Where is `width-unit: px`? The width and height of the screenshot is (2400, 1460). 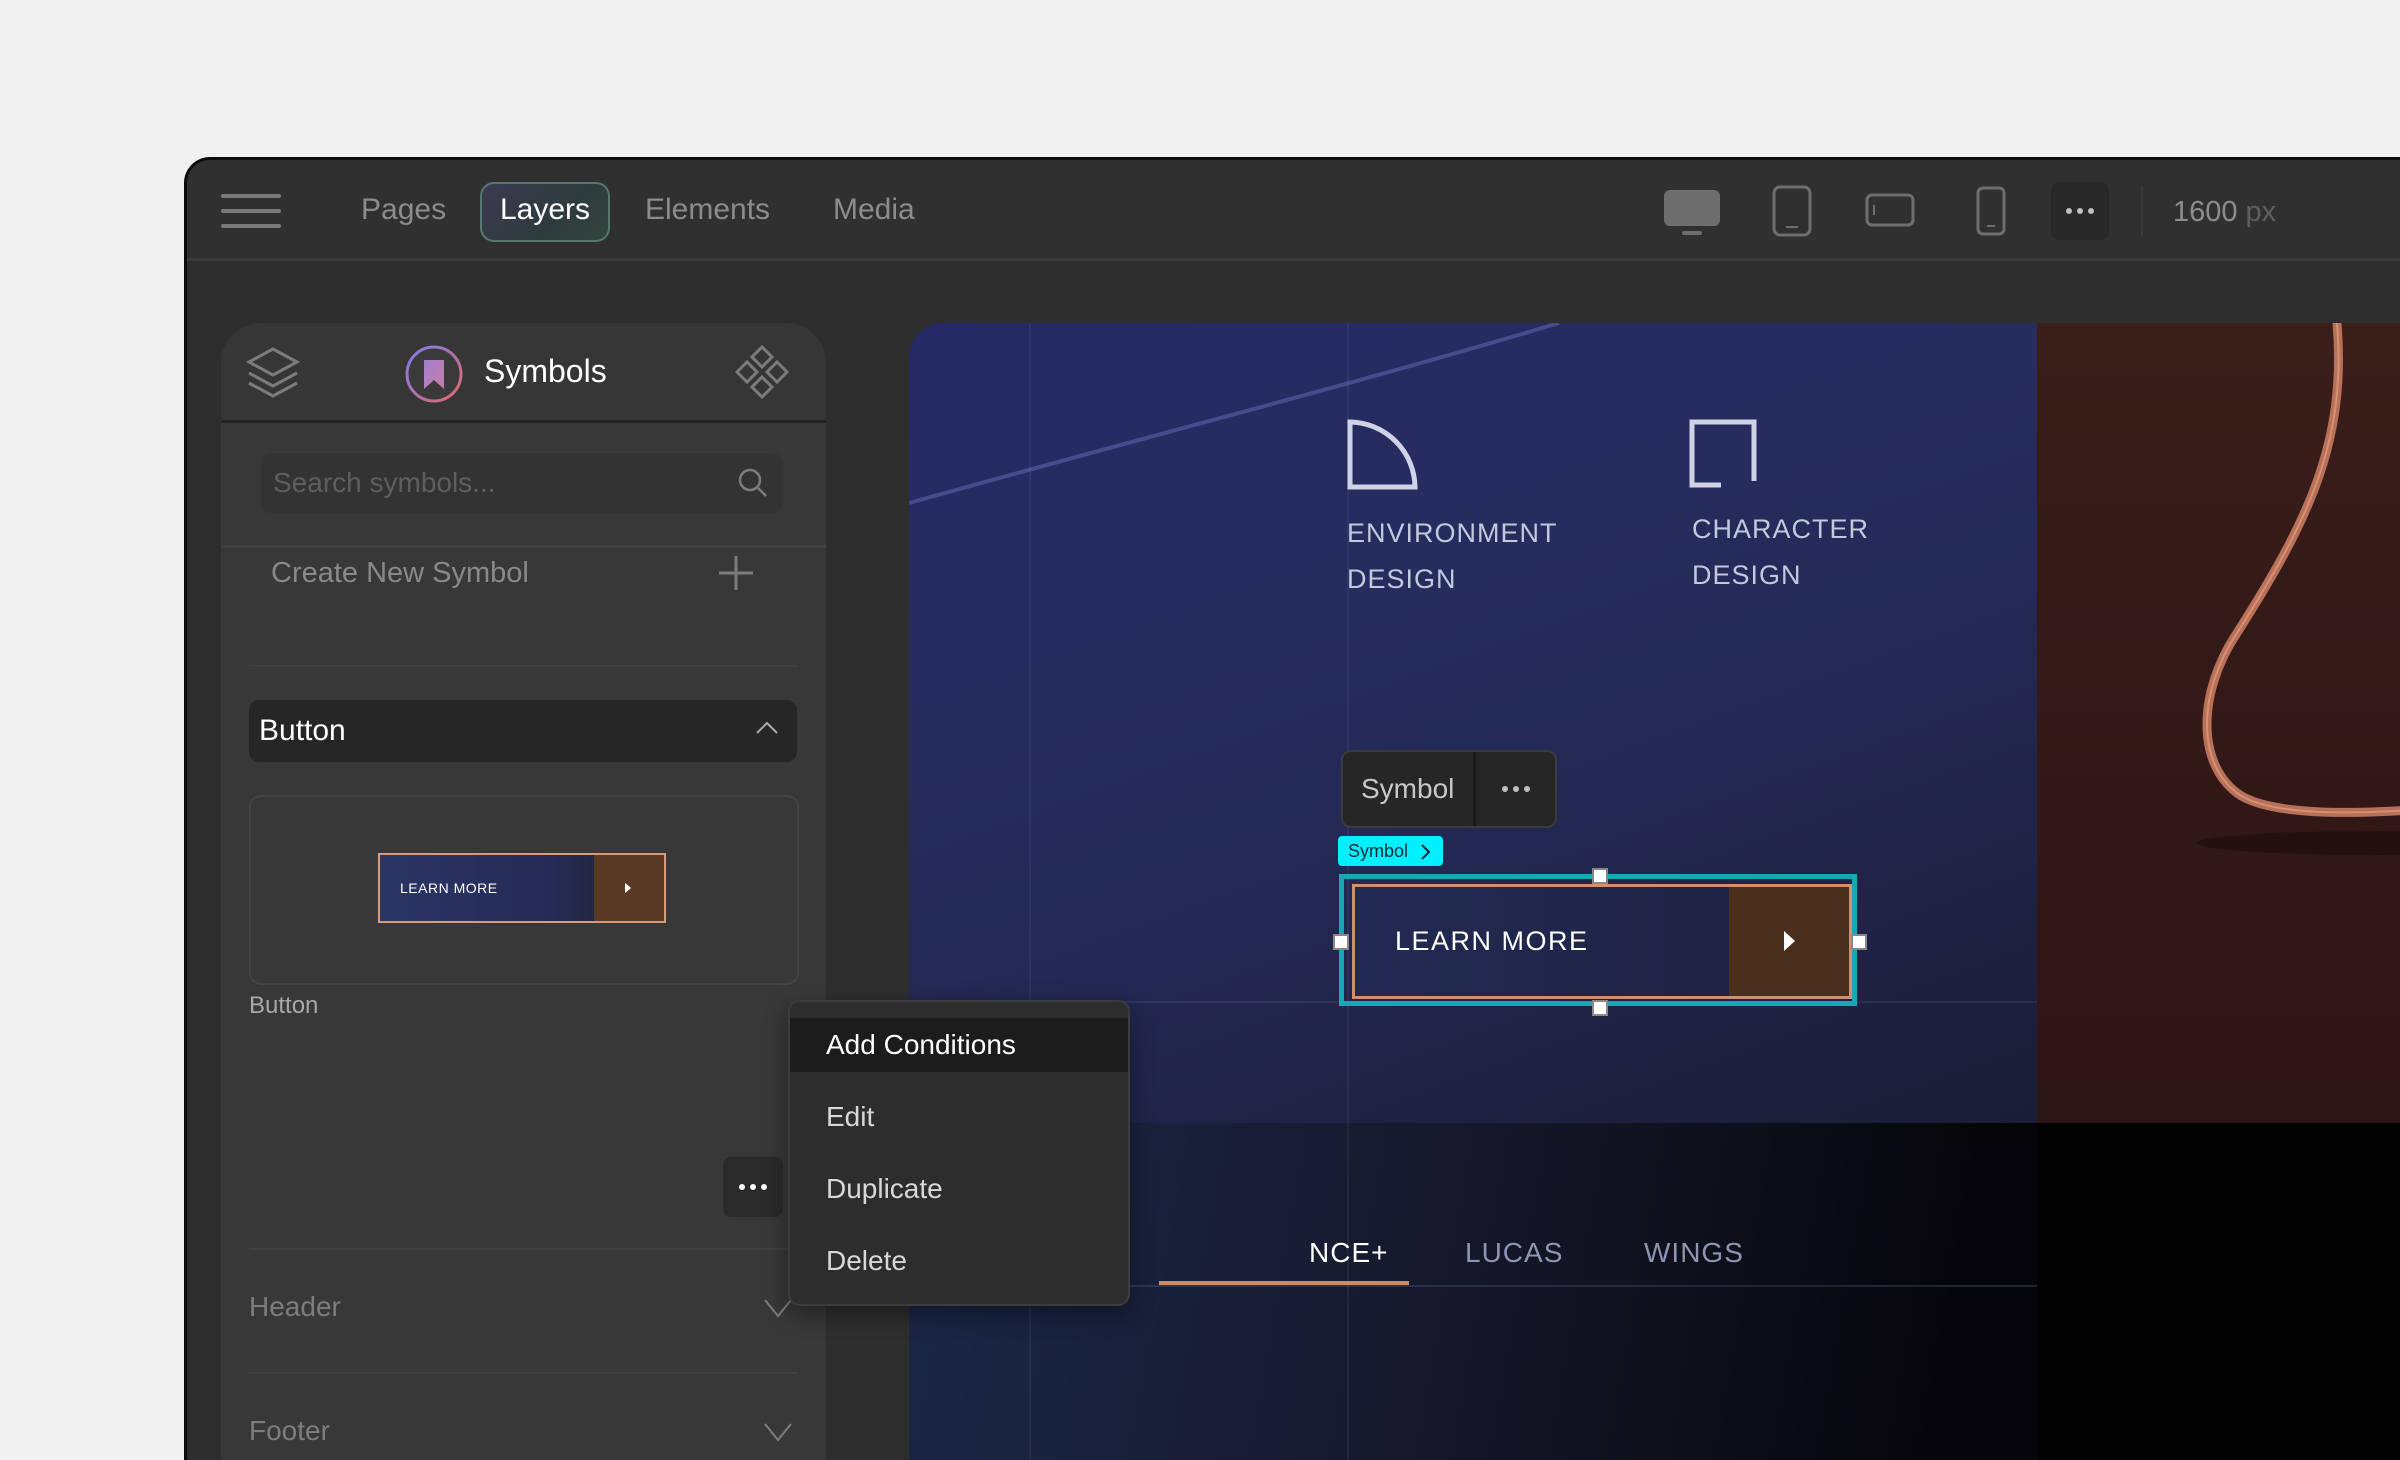 width-unit: px is located at coordinates (2261, 212).